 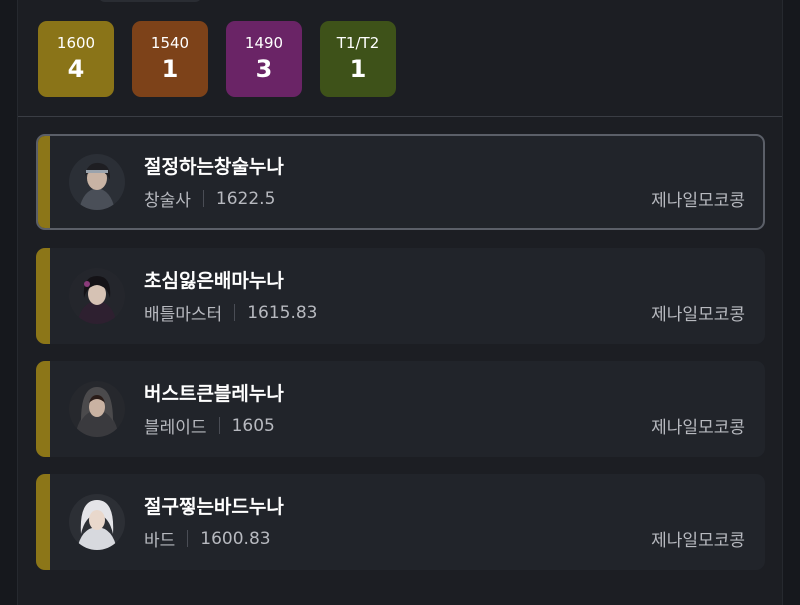 What do you see at coordinates (264, 69) in the screenshot?
I see `badge-count: 3` at bounding box center [264, 69].